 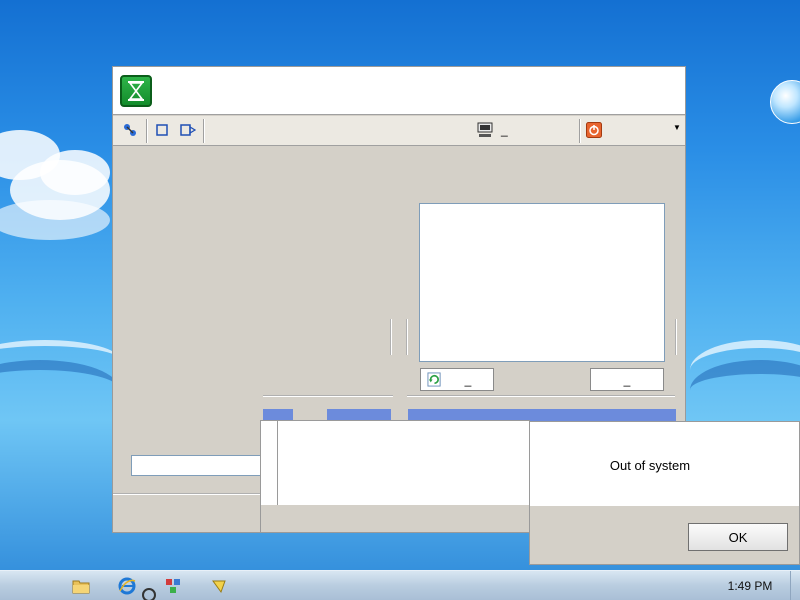 What do you see at coordinates (400, 585) in the screenshot?
I see `taskbar: 1:49 PM` at bounding box center [400, 585].